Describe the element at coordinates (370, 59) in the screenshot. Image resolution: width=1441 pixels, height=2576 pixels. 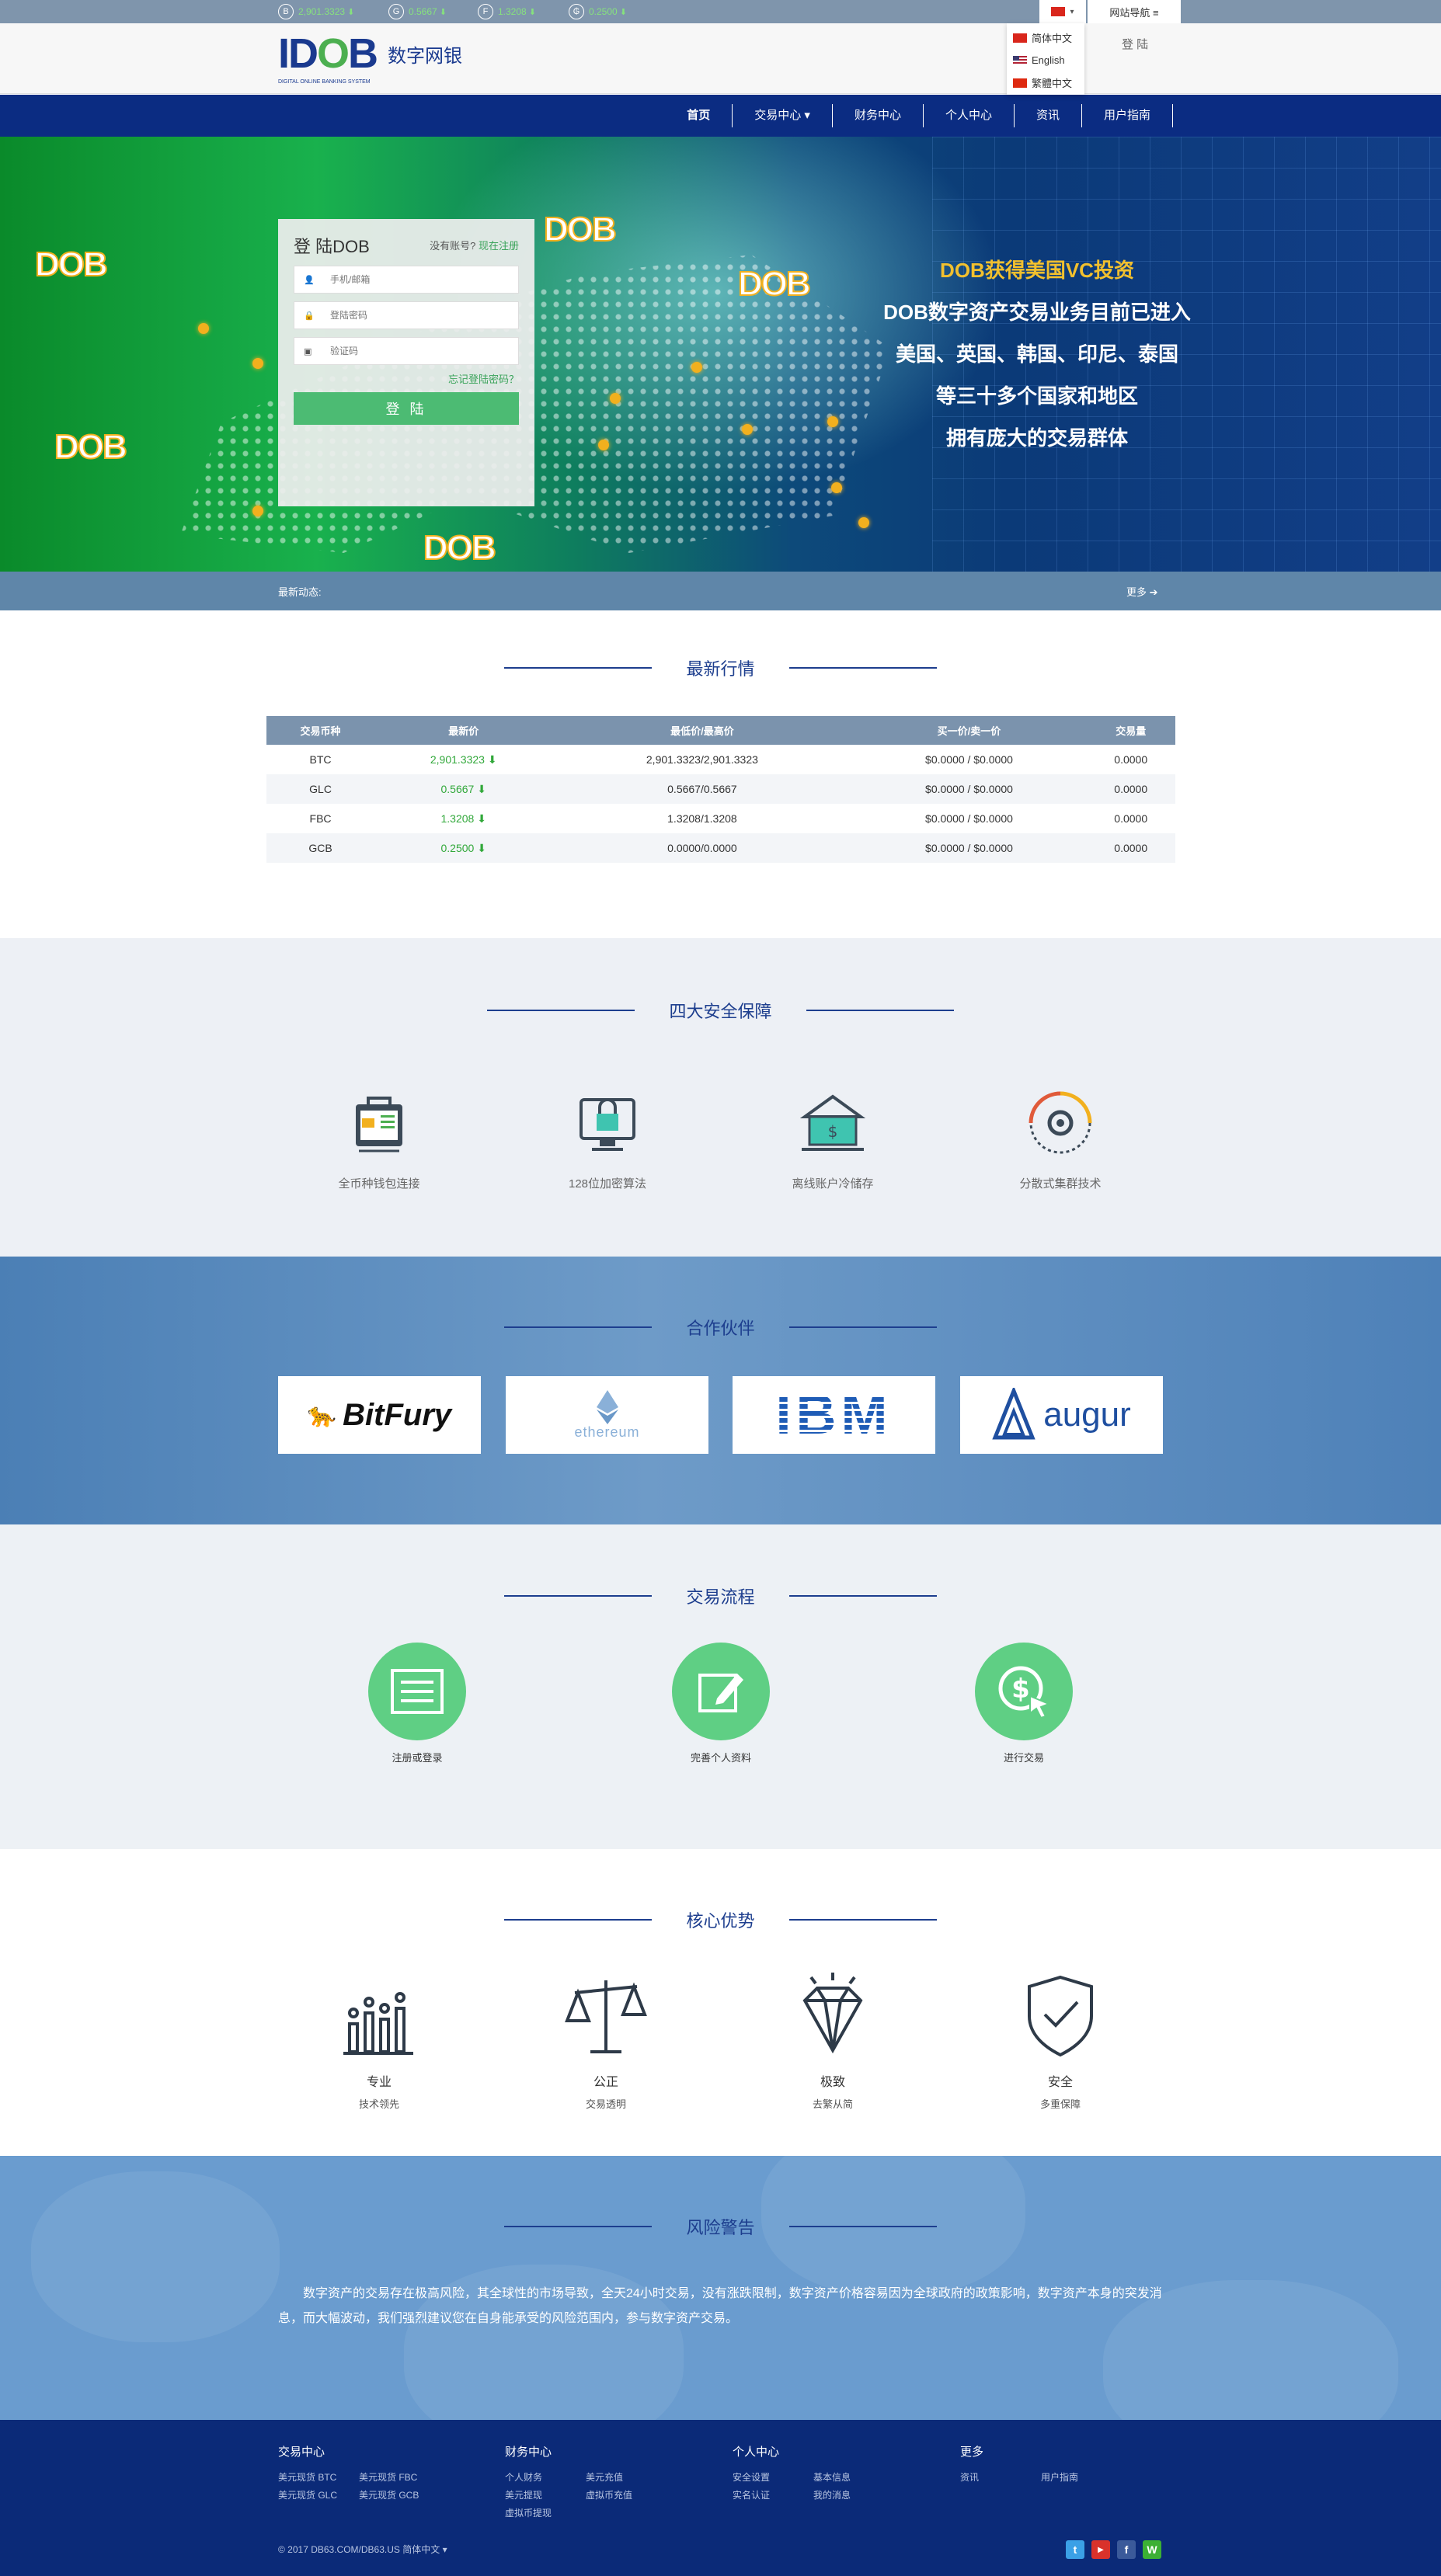
I see `site-logo: IDOB DIGITAL ONLINE BANKING SYSTEM 数字网银` at that location.